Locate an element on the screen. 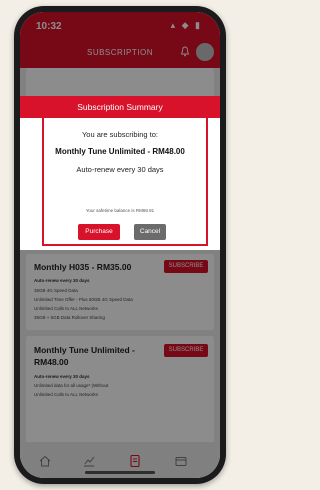  plan-name: Monthly Tune Unlimited - RM48.00 is located at coordinates (120, 151).